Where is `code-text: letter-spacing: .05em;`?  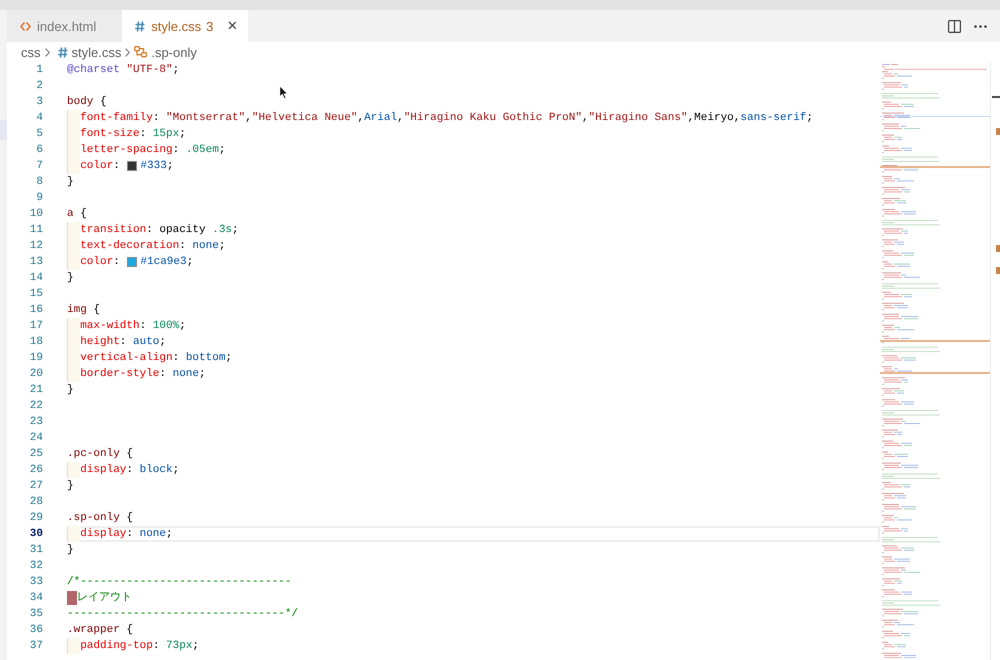
code-text: letter-spacing: .05em; is located at coordinates (153, 150).